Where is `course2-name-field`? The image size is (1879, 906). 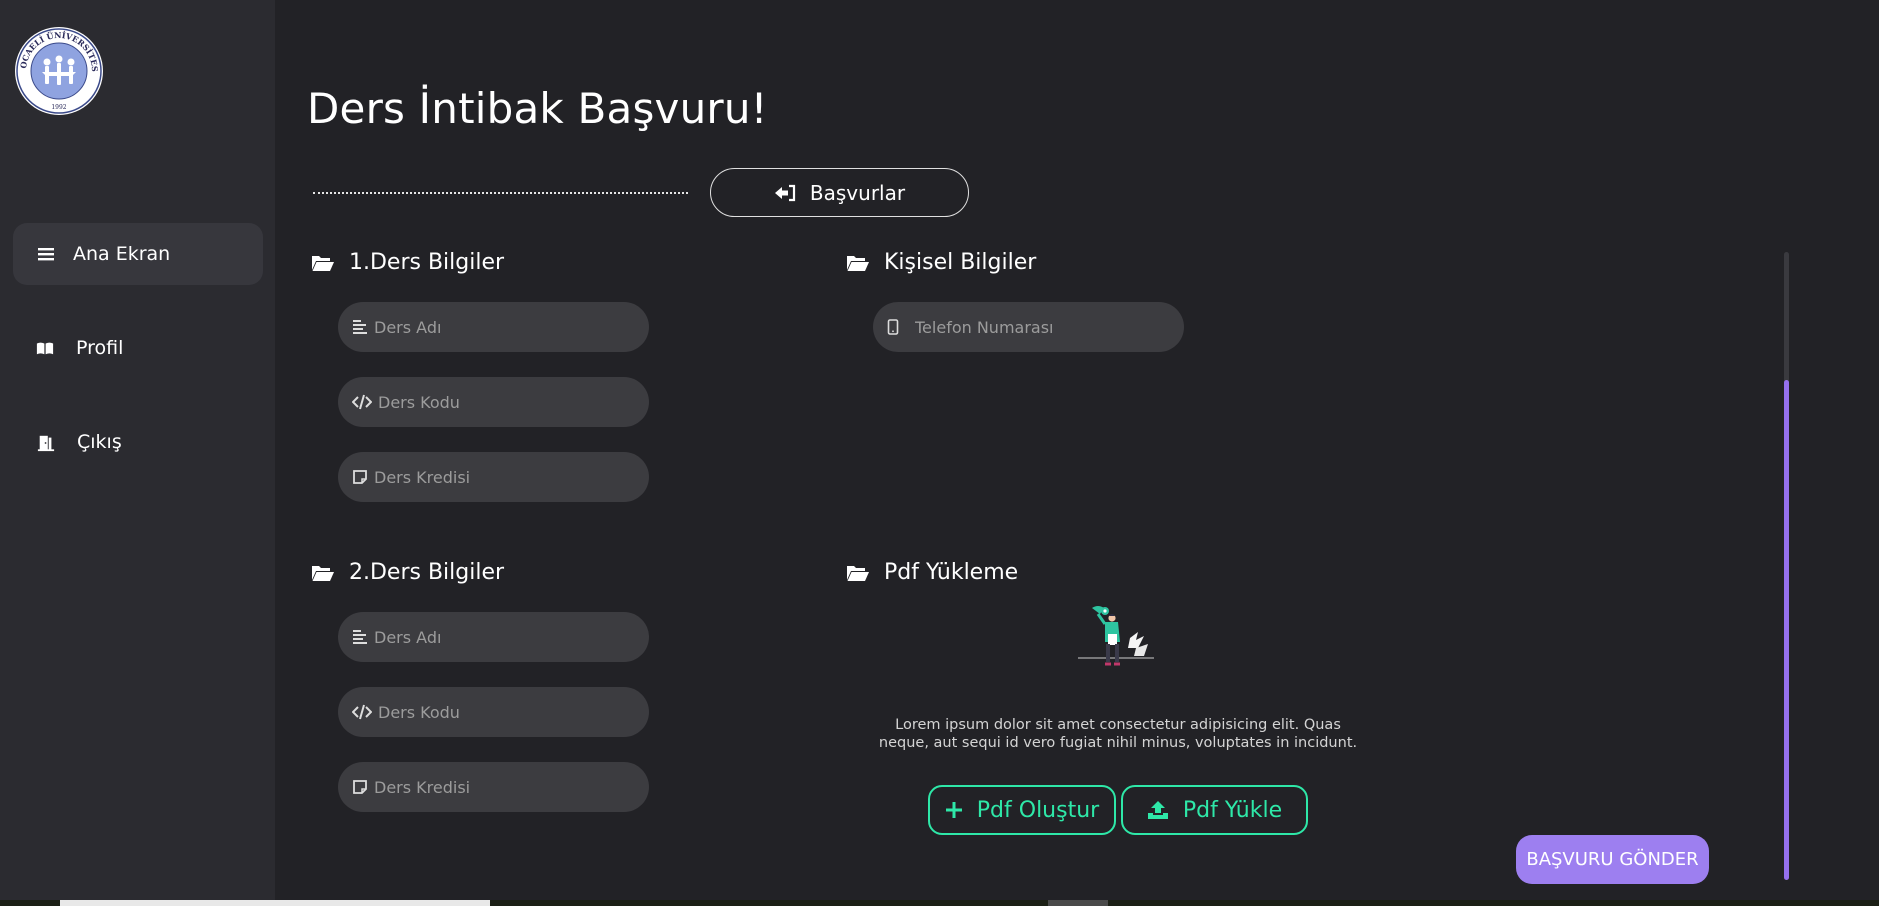 course2-name-field is located at coordinates (493, 637).